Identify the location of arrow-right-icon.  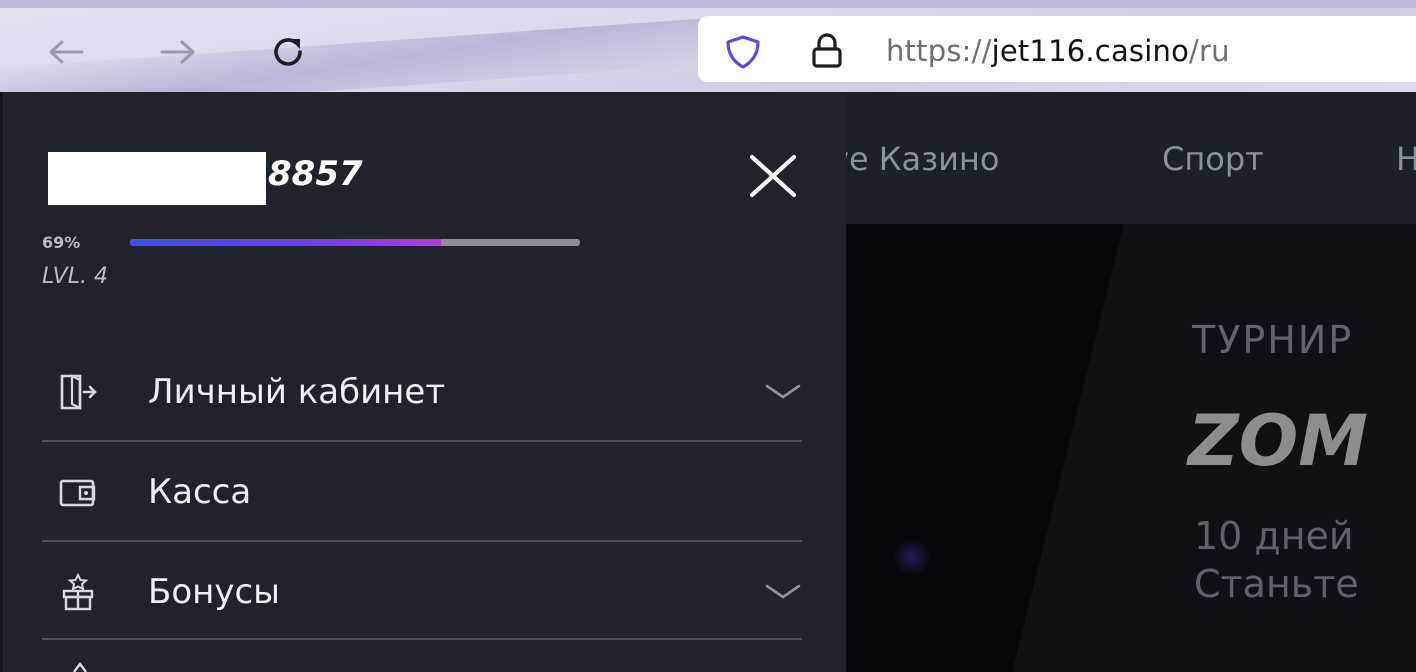
(177, 52).